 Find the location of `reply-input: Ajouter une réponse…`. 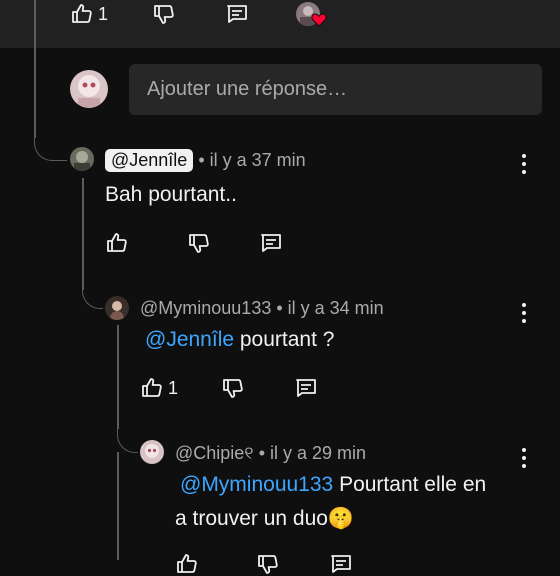

reply-input: Ajouter une réponse… is located at coordinates (335, 89).